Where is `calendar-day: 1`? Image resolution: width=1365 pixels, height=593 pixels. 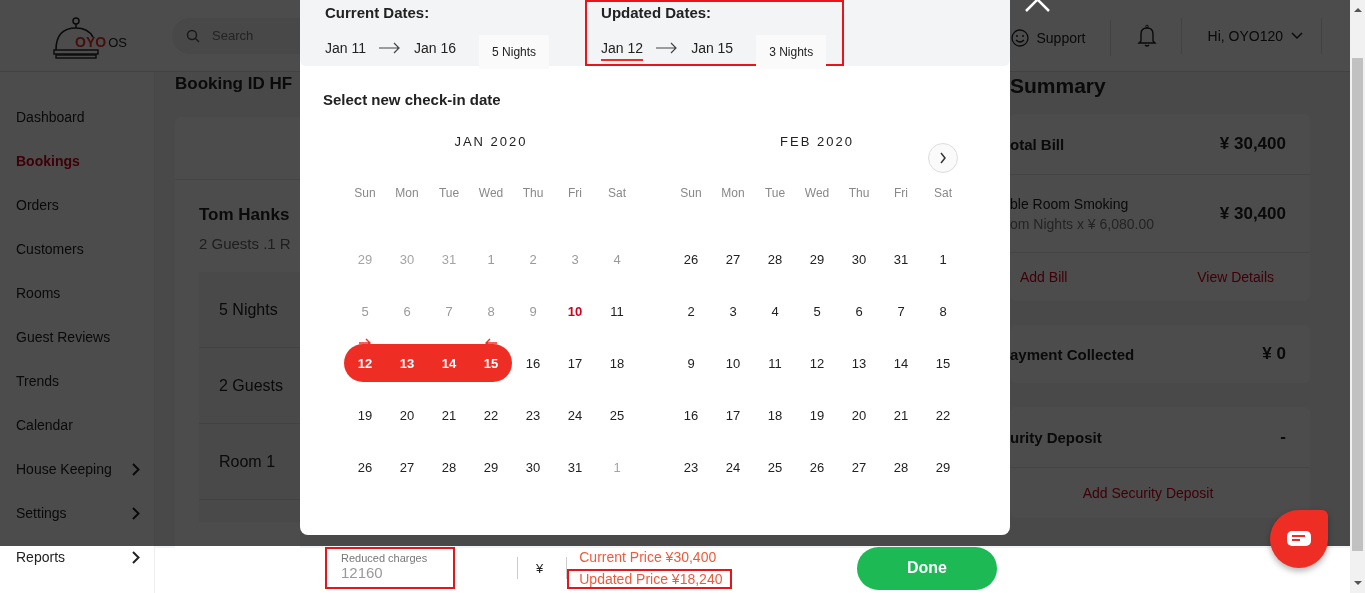
calendar-day: 1 is located at coordinates (943, 259).